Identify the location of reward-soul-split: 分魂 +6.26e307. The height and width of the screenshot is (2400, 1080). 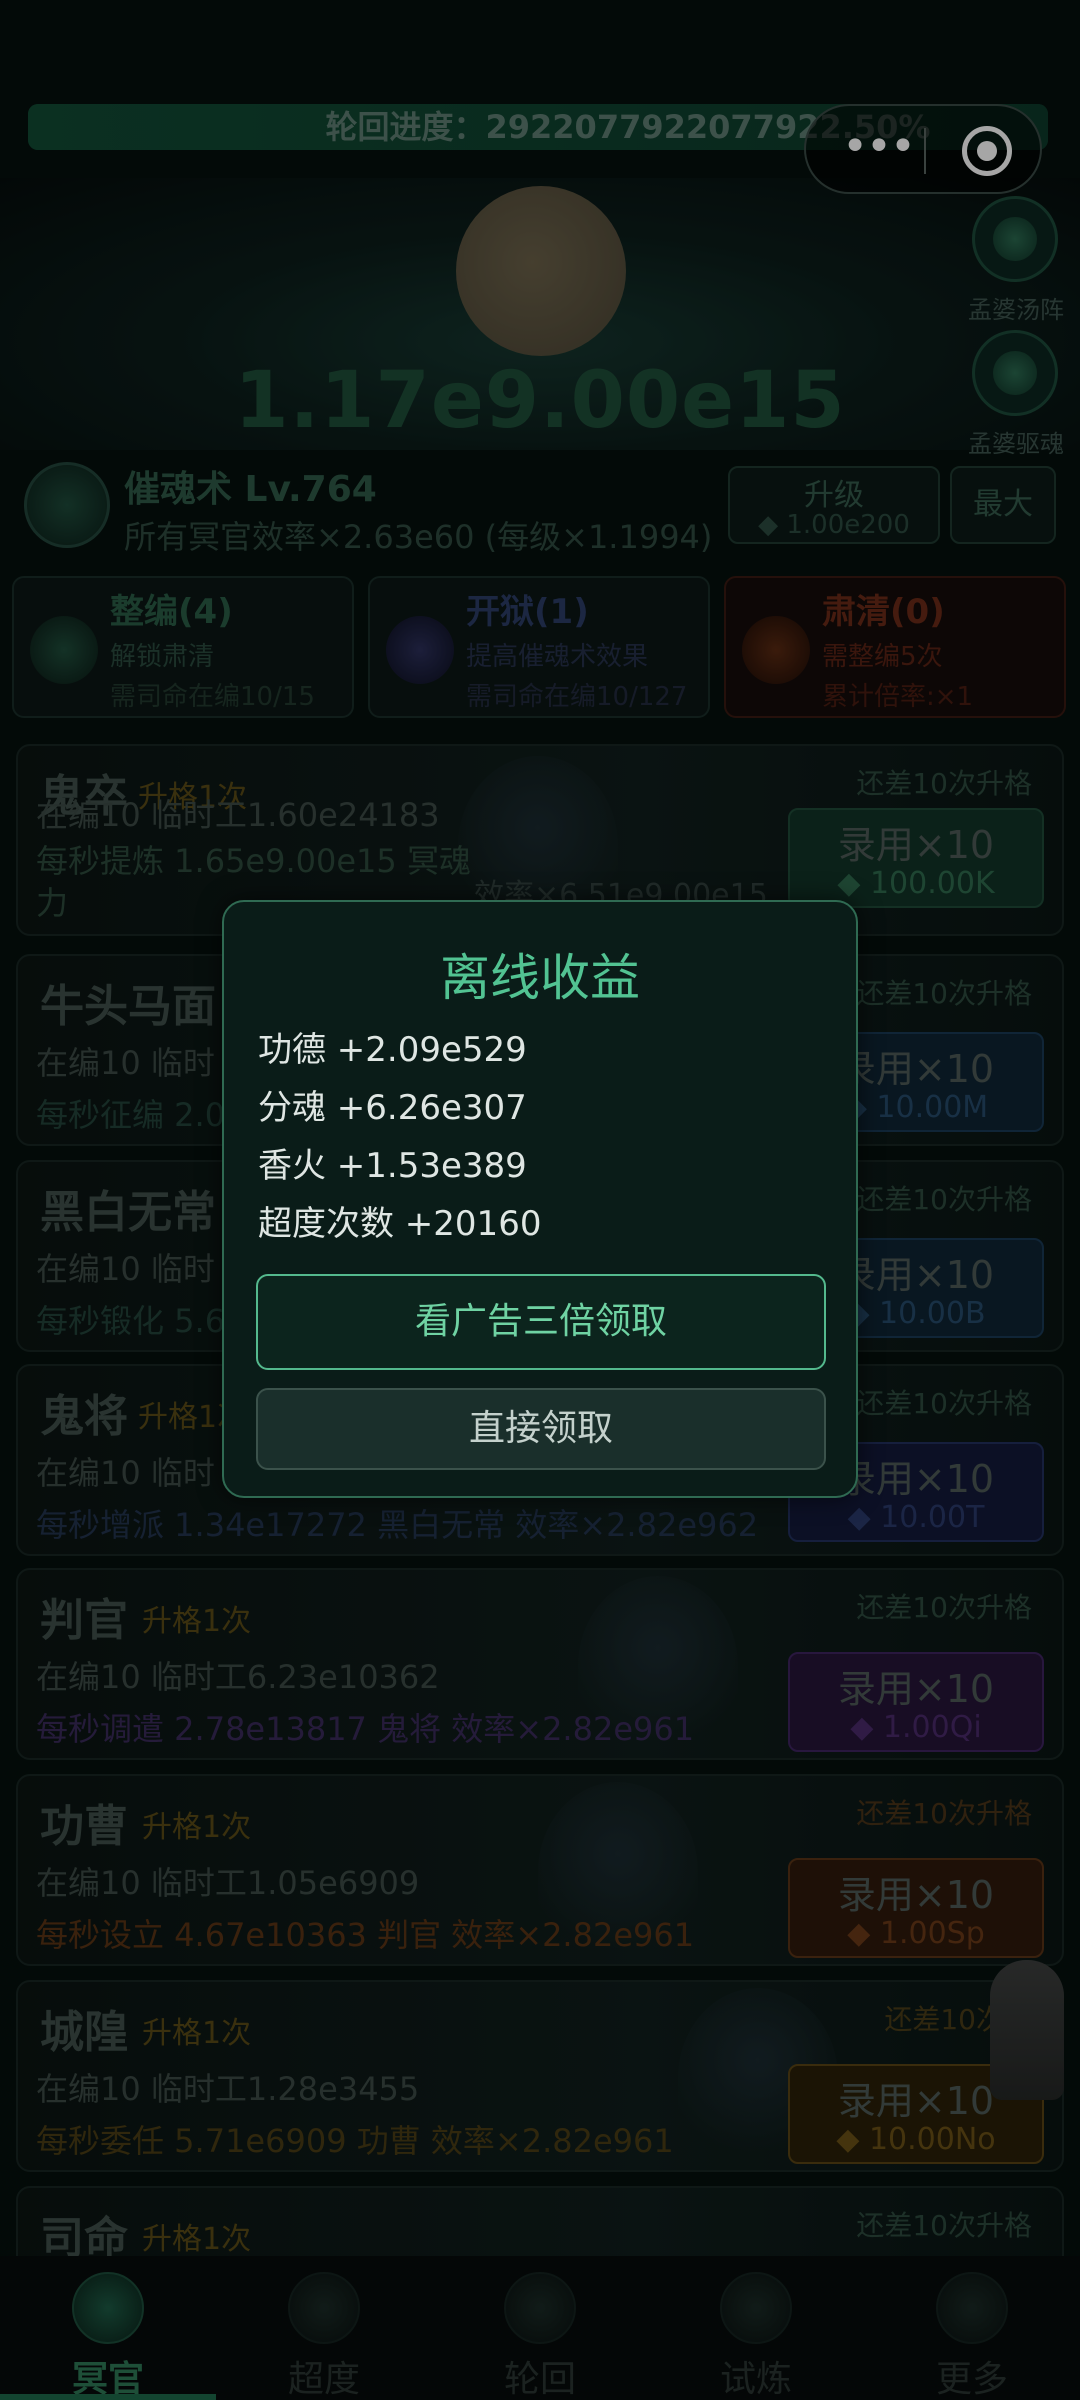
(392, 1108).